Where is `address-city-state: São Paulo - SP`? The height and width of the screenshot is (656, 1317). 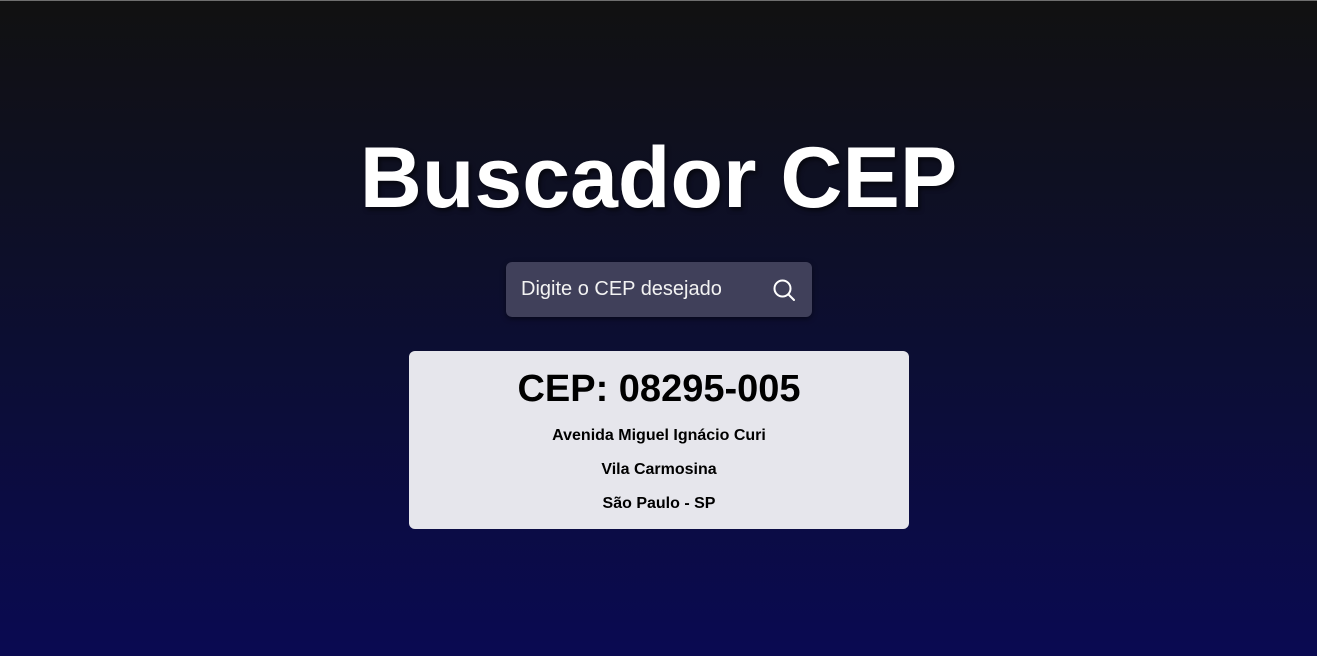
address-city-state: São Paulo - SP is located at coordinates (659, 503).